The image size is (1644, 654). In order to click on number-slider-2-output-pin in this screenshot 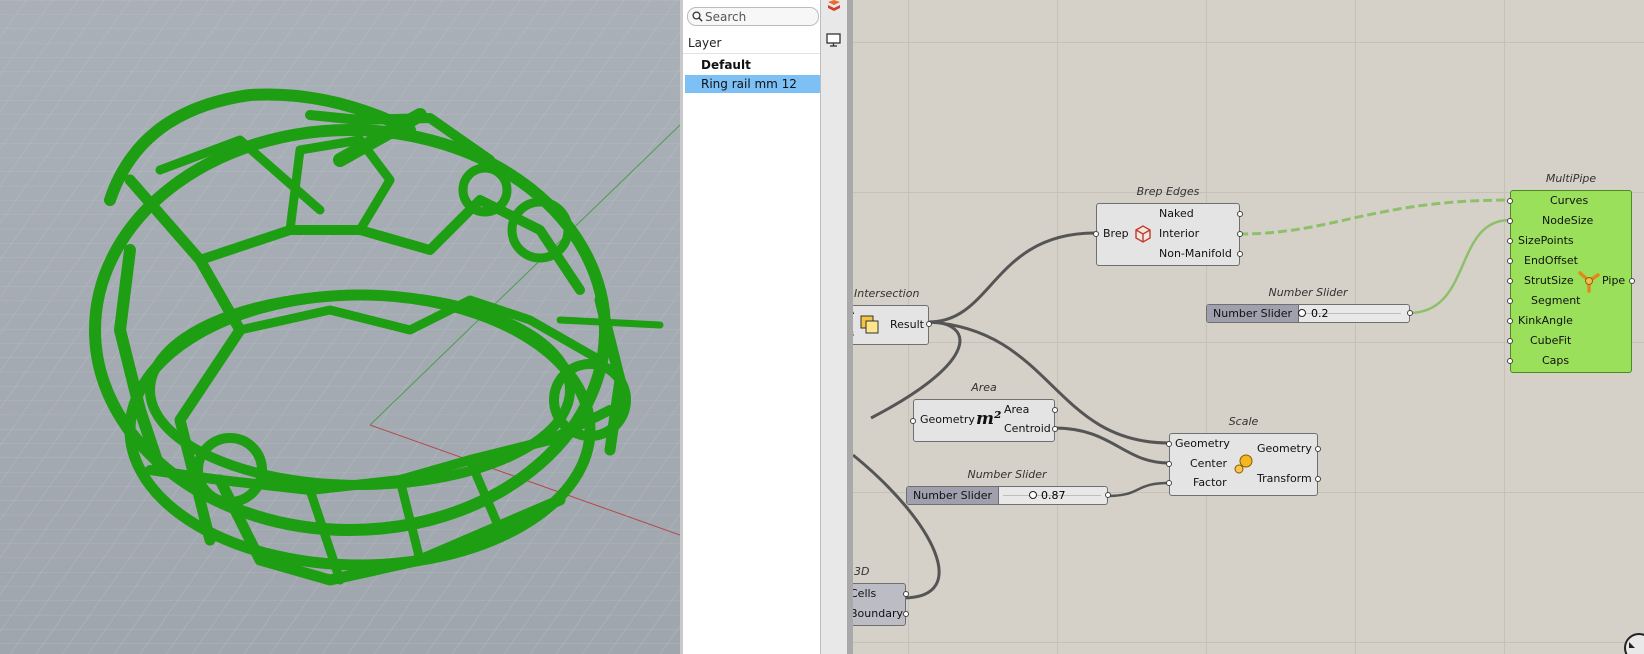, I will do `click(1108, 495)`.